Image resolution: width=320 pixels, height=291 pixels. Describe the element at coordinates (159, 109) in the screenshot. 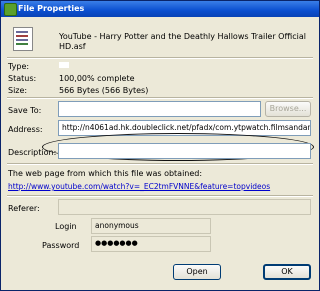

I see `save-to-field` at that location.